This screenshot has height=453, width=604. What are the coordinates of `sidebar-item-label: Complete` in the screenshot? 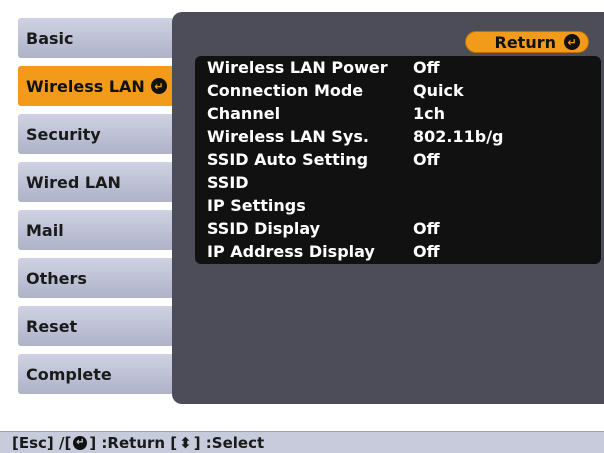 It's located at (69, 374).